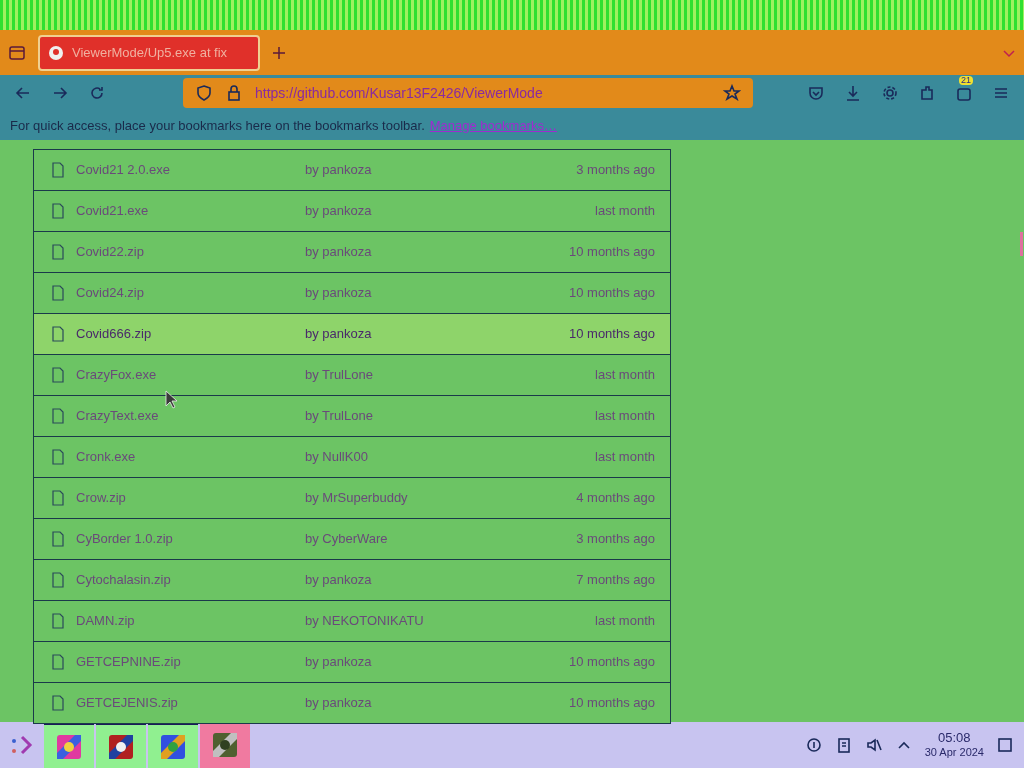 The width and height of the screenshot is (1024, 768). What do you see at coordinates (190, 703) in the screenshot?
I see `file-name: GETCEJENIS.zip` at bounding box center [190, 703].